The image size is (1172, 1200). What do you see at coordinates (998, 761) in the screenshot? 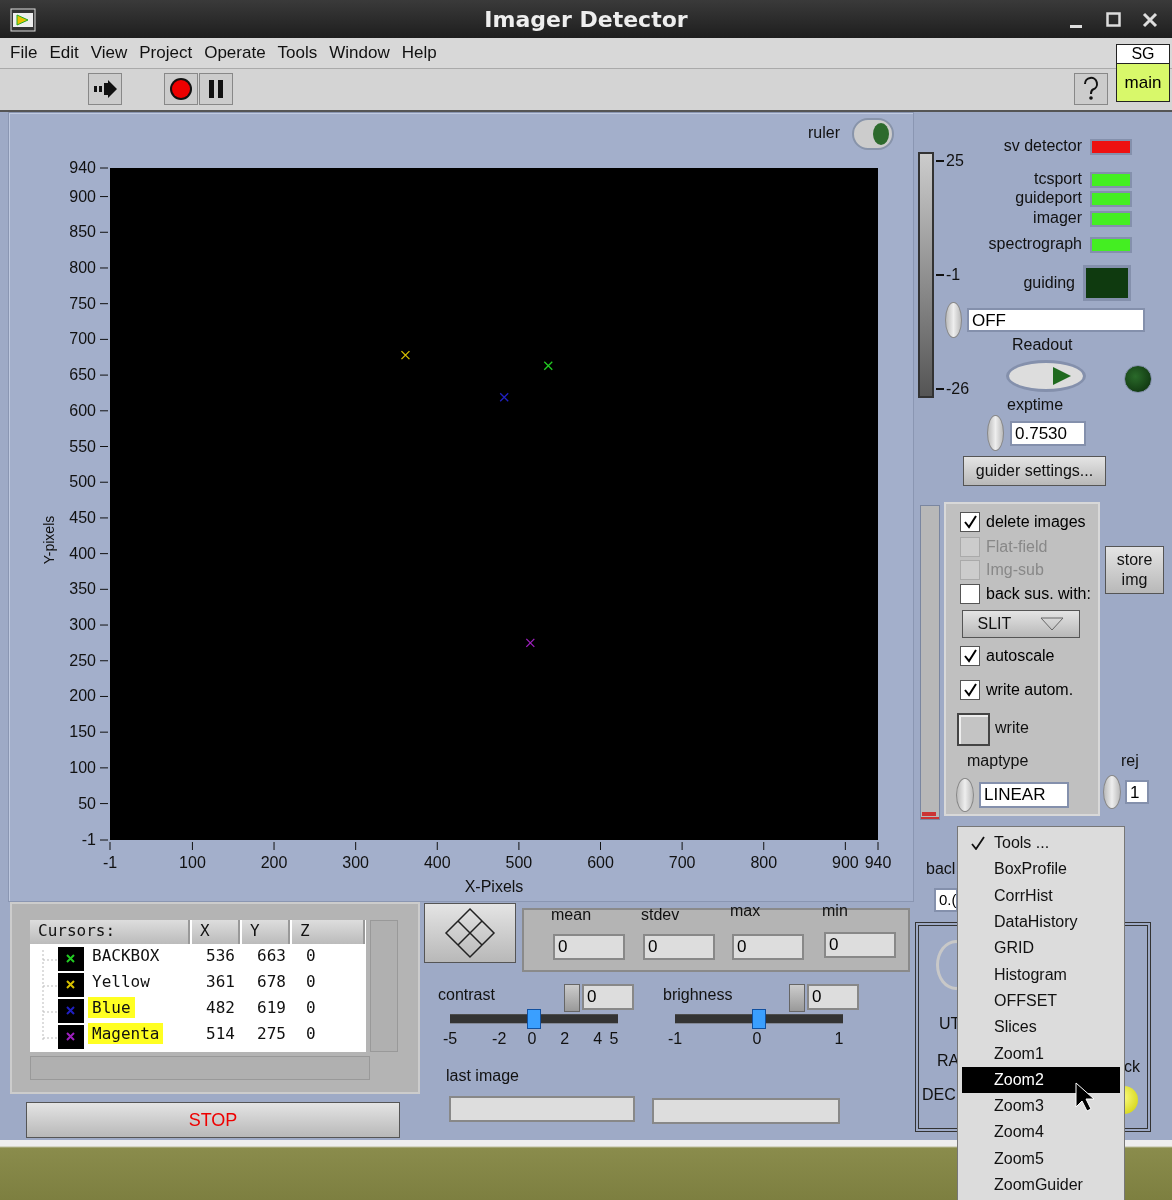
I see `maptype-label: maptype` at bounding box center [998, 761].